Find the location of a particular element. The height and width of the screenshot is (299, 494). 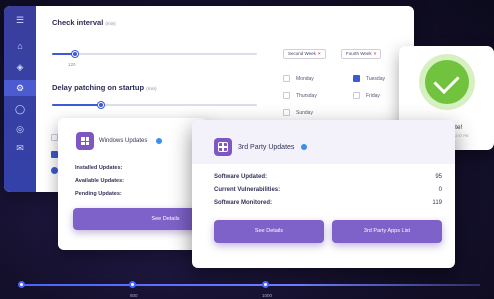

delay-unit: (min) is located at coordinates (151, 88).